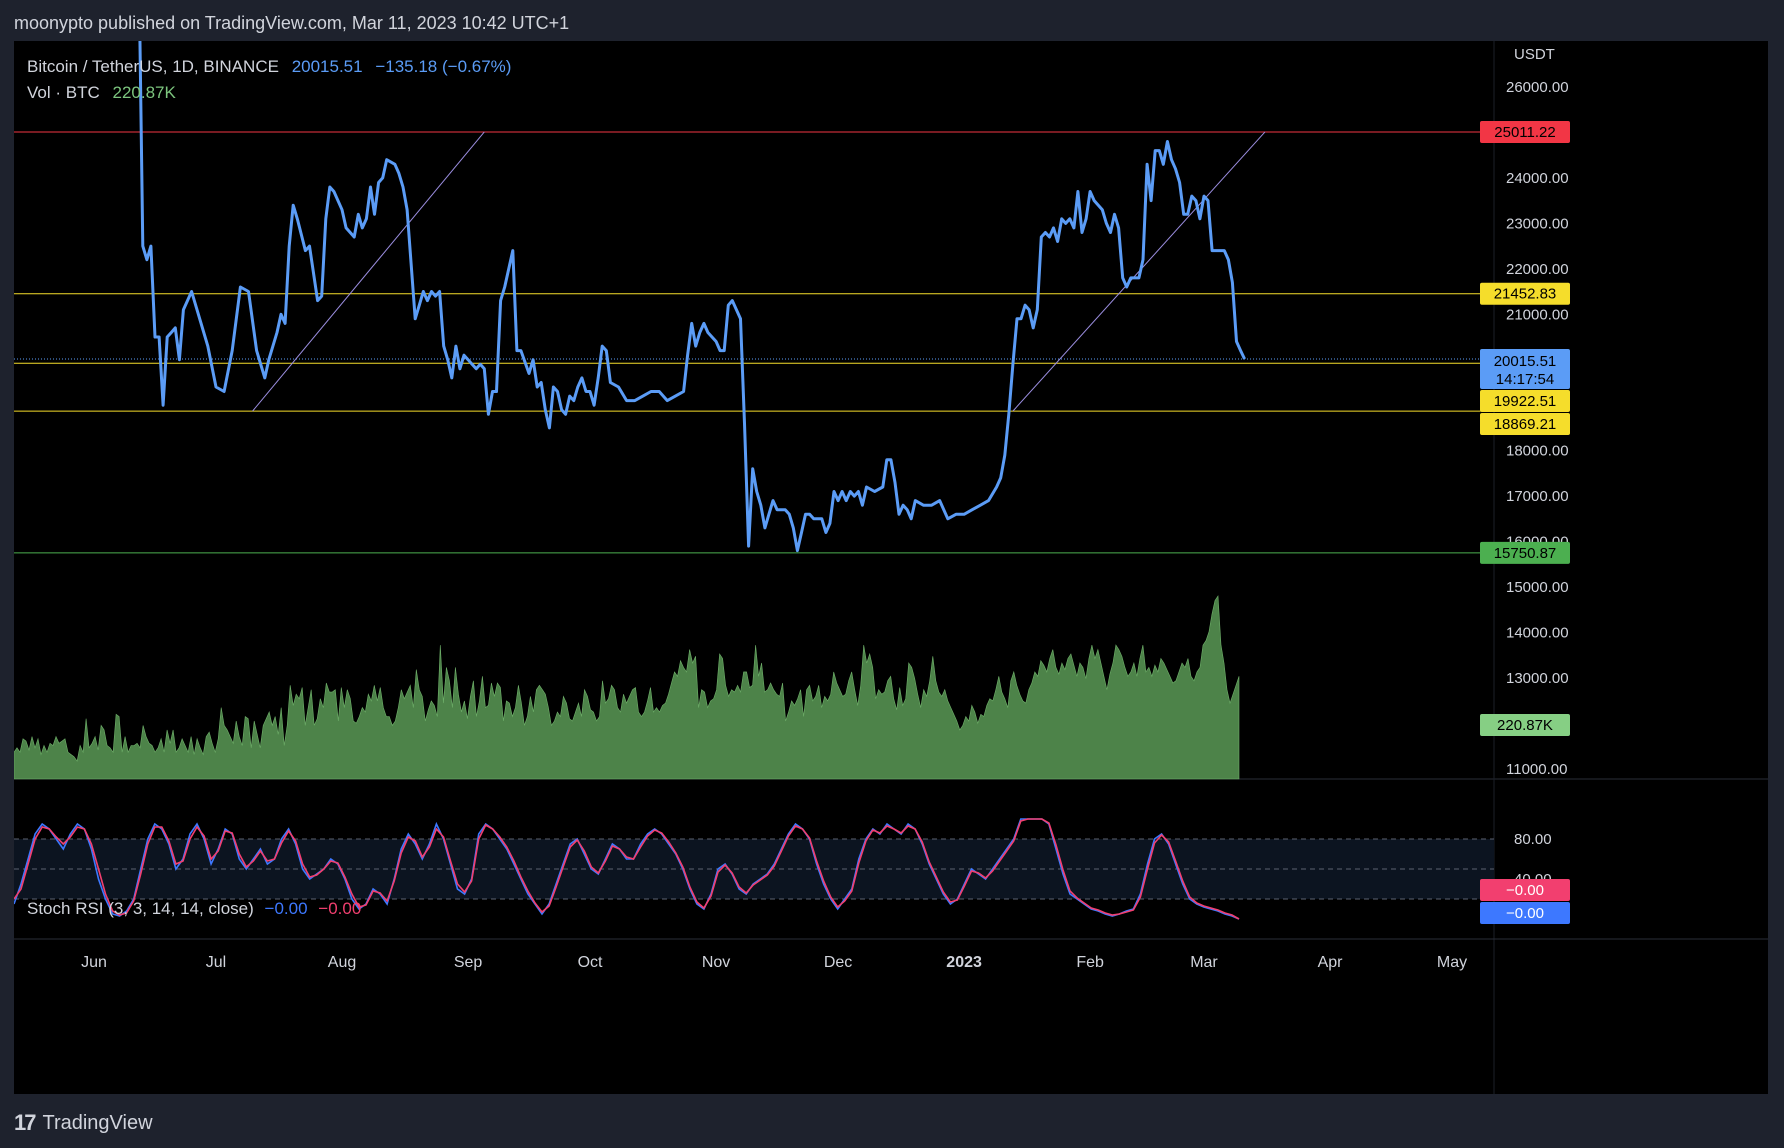 This screenshot has height=1148, width=1784. What do you see at coordinates (1525, 553) in the screenshot?
I see `level-tag-4: 15750.87` at bounding box center [1525, 553].